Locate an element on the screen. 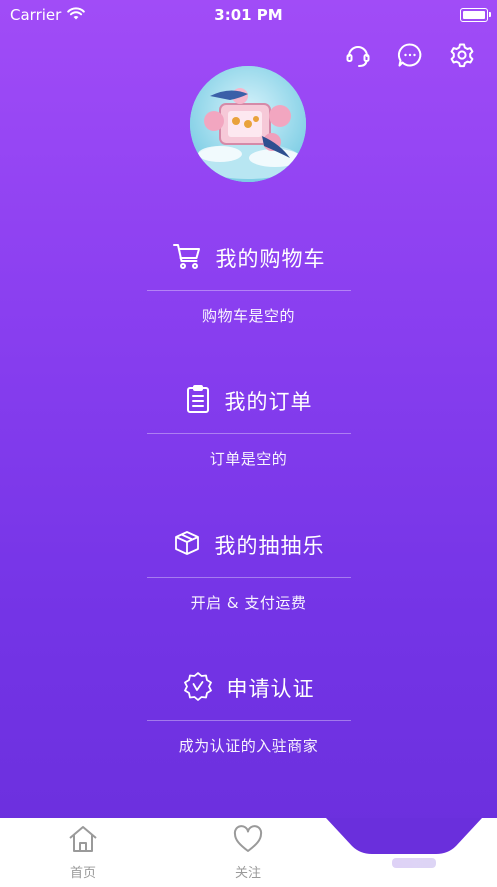  lucky-draw-button: 我的抽抽乐 is located at coordinates (248, 545).